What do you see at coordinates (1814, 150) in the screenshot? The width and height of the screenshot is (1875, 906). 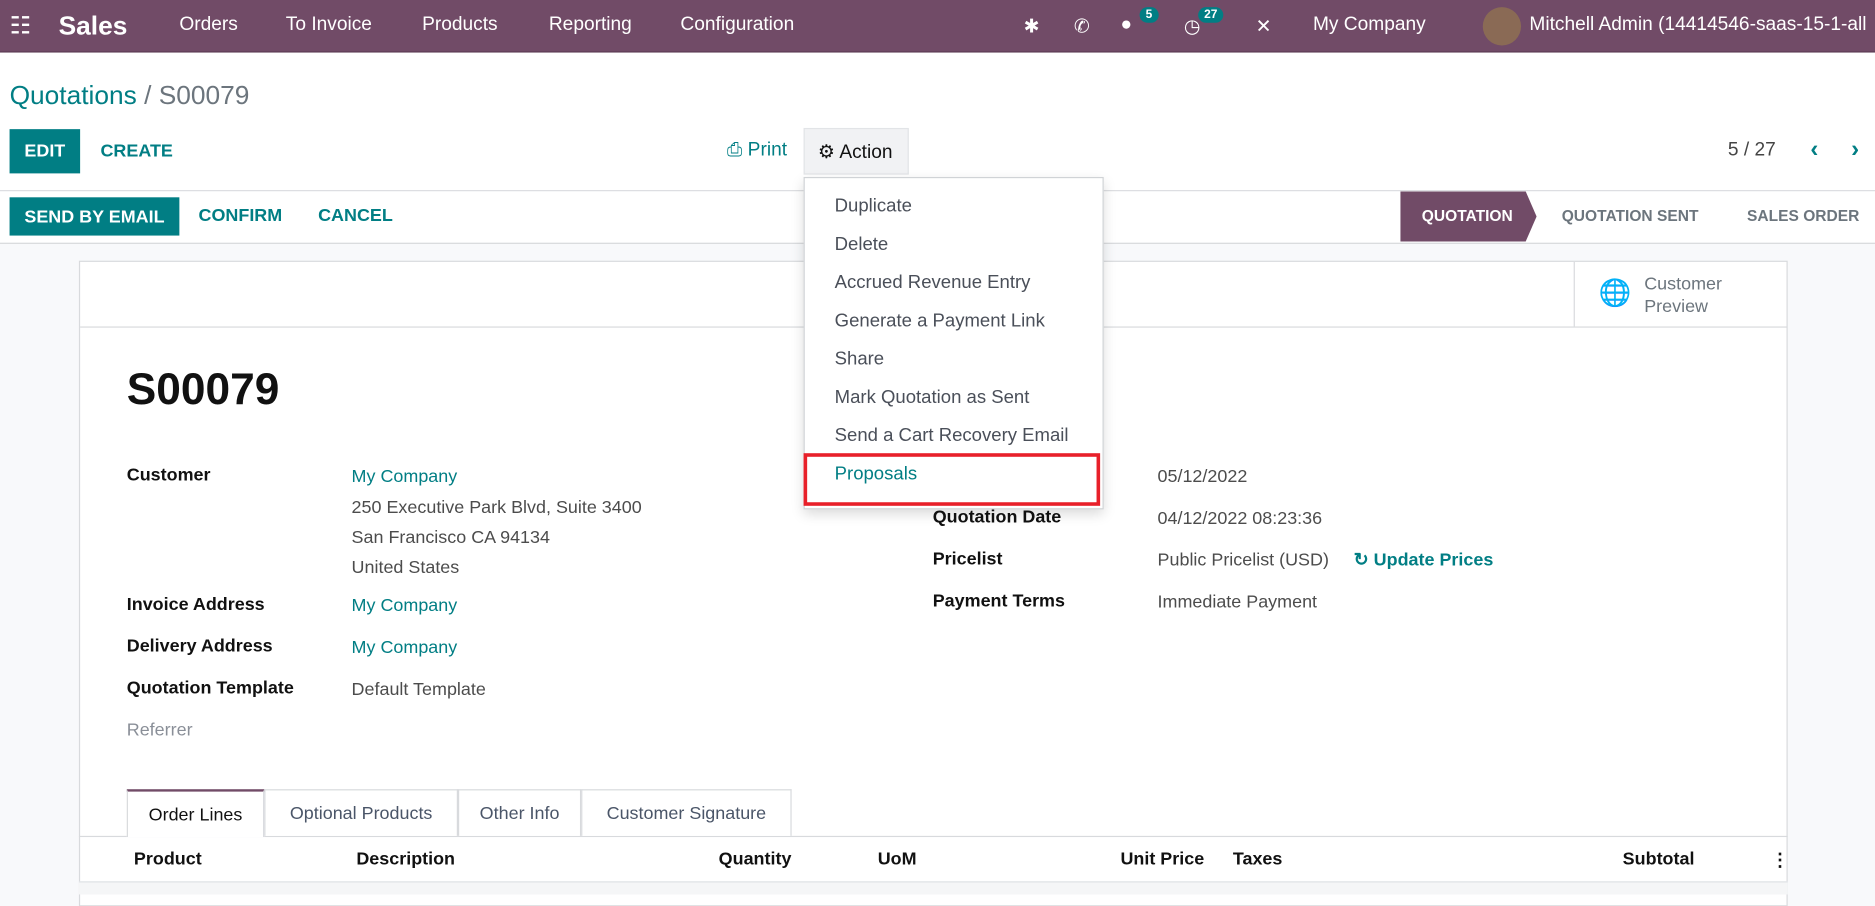 I see `previous-record-icon: ‹` at bounding box center [1814, 150].